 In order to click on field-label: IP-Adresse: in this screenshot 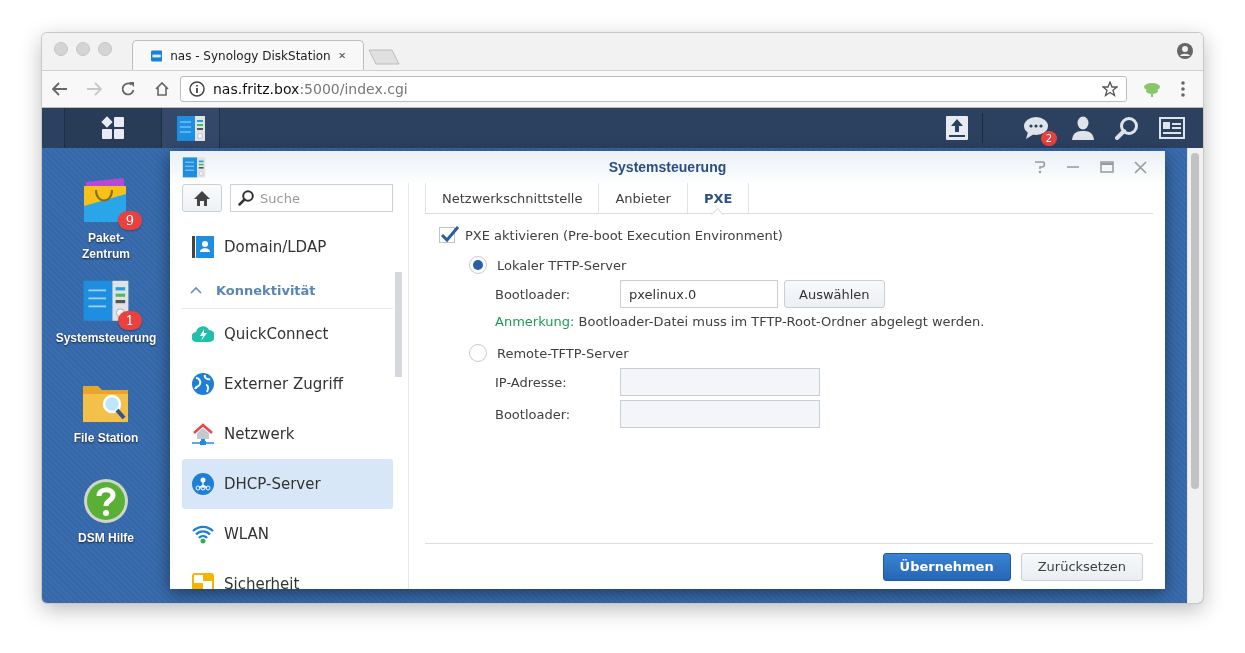, I will do `click(531, 382)`.